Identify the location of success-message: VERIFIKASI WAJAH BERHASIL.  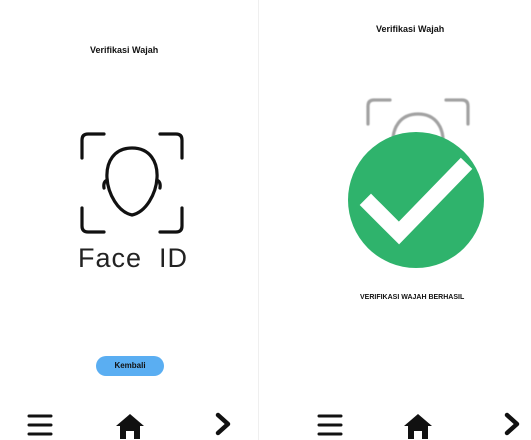
(412, 297).